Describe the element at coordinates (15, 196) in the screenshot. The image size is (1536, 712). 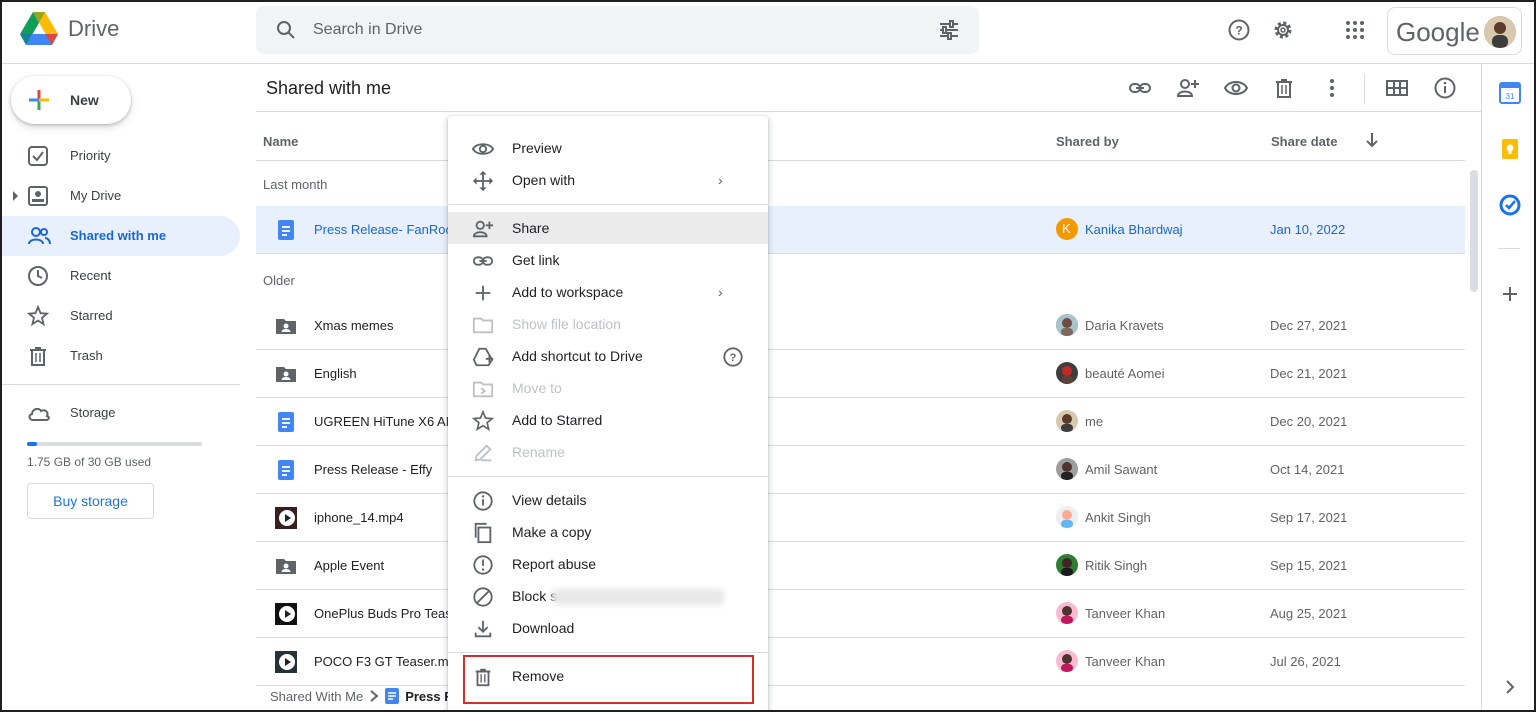
I see `expand-caret-icon` at that location.